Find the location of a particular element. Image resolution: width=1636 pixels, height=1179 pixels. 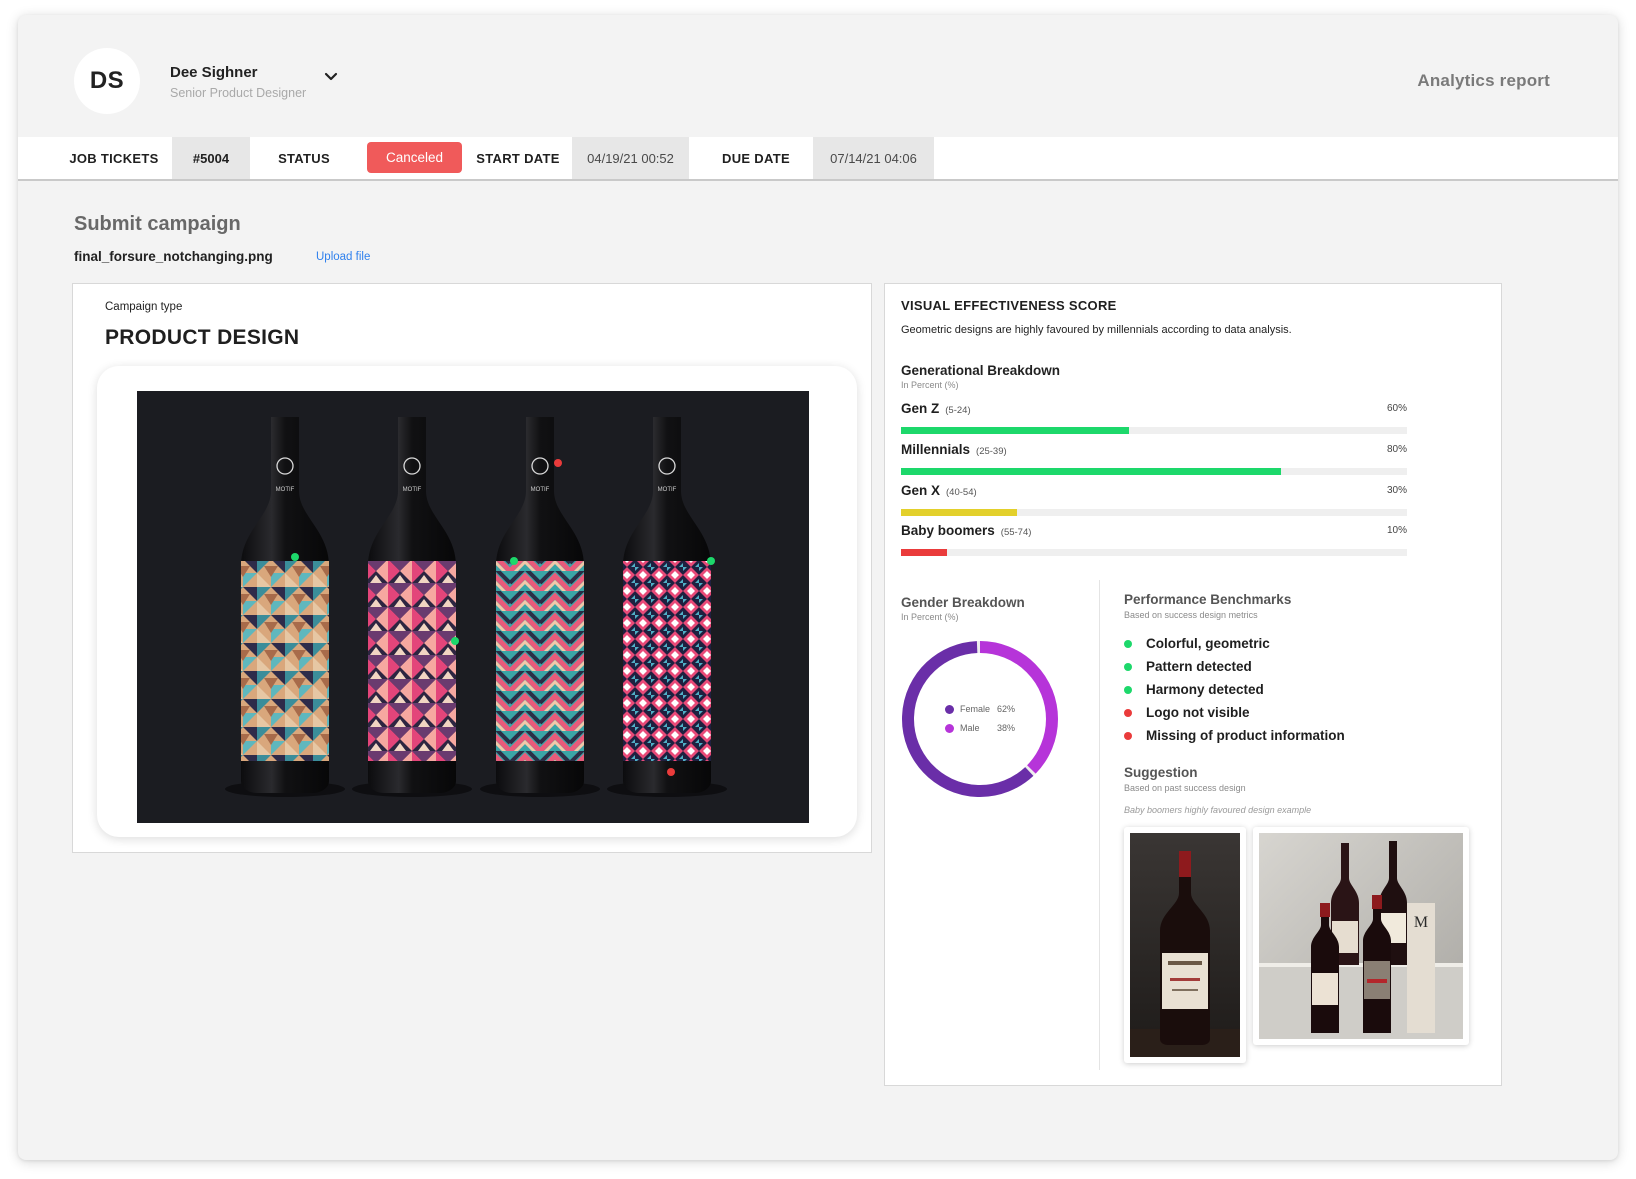

start-date-value: 04/19/21 00:52 is located at coordinates (630, 158).